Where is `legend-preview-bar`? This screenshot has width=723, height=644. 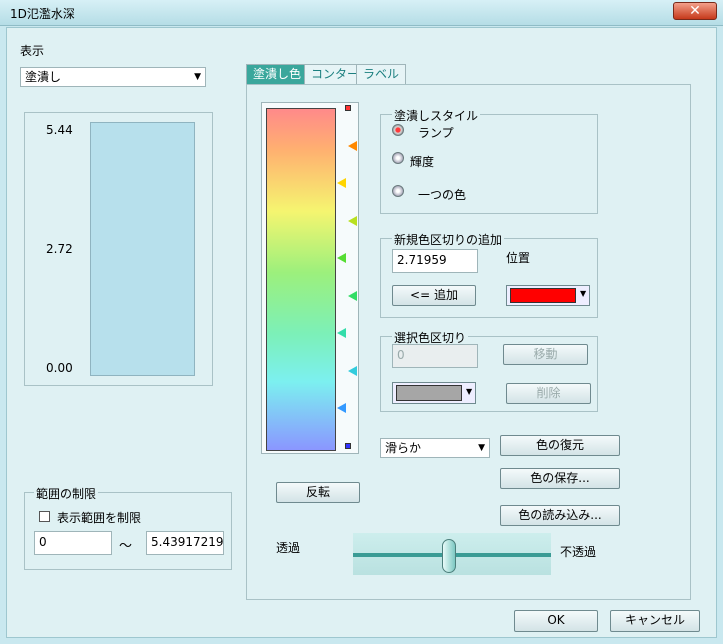
legend-preview-bar is located at coordinates (142, 249).